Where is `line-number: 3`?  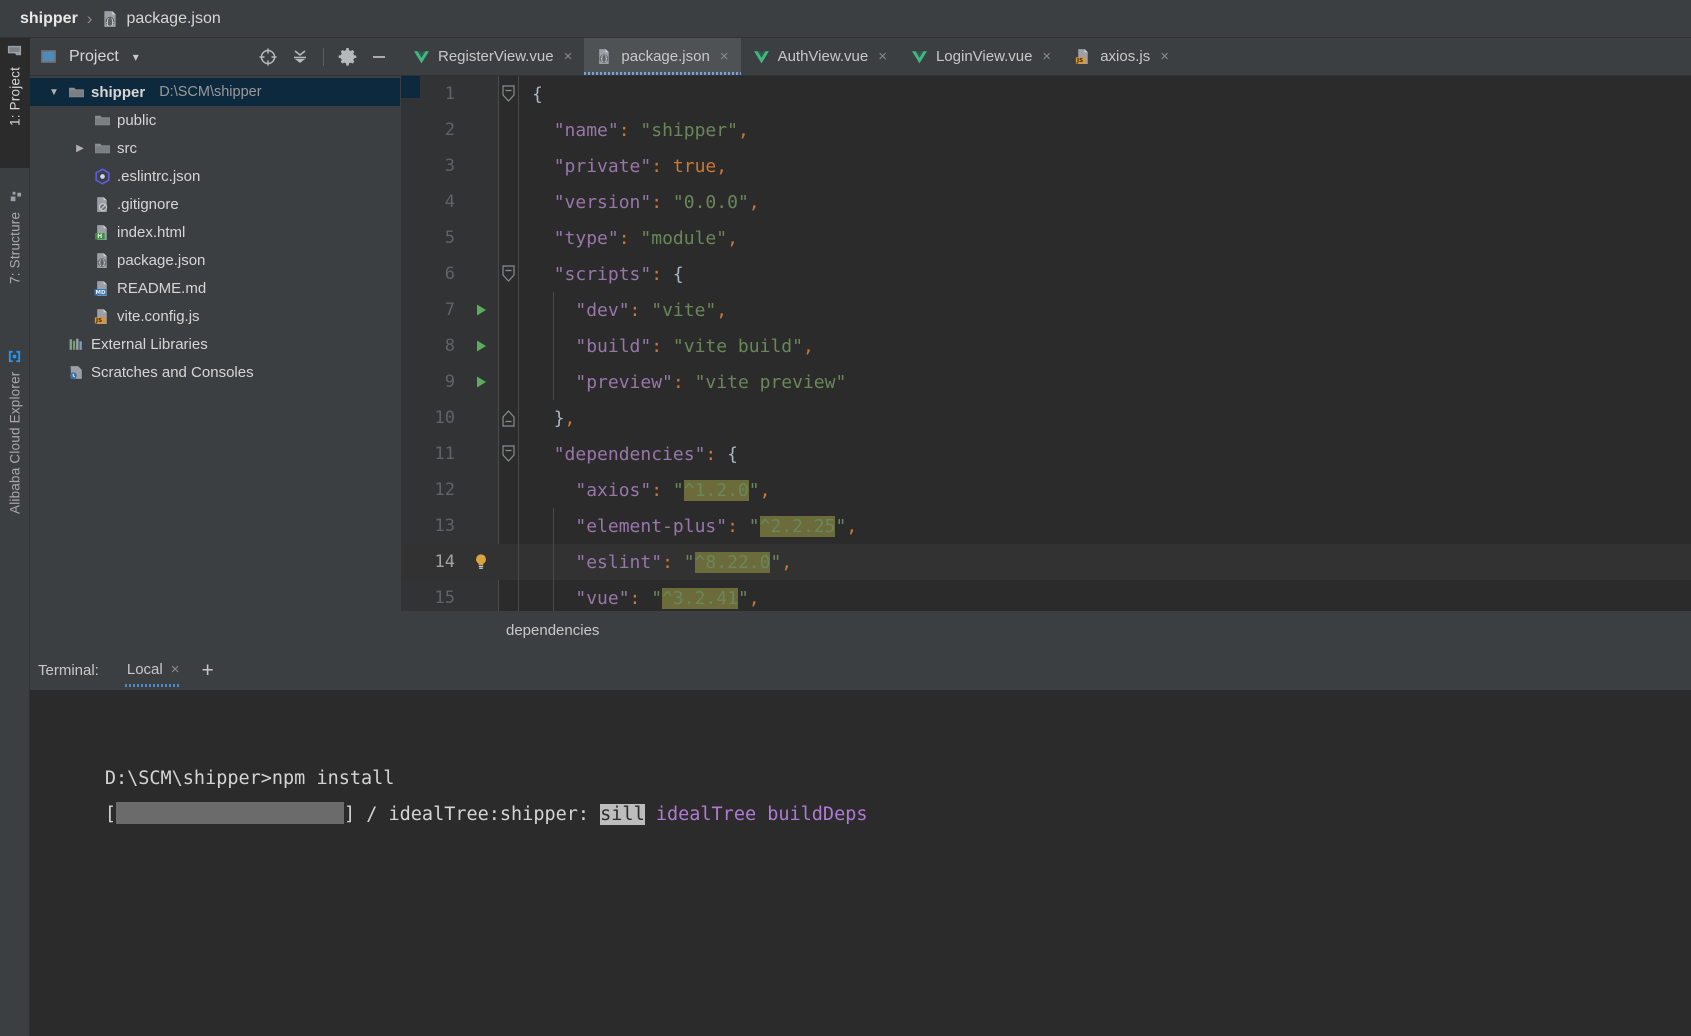 line-number: 3 is located at coordinates (449, 166).